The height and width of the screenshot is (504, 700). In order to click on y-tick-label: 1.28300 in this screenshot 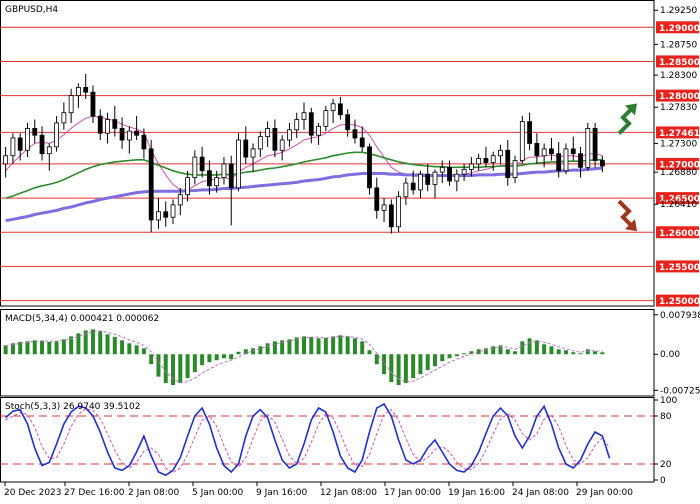, I will do `click(678, 76)`.